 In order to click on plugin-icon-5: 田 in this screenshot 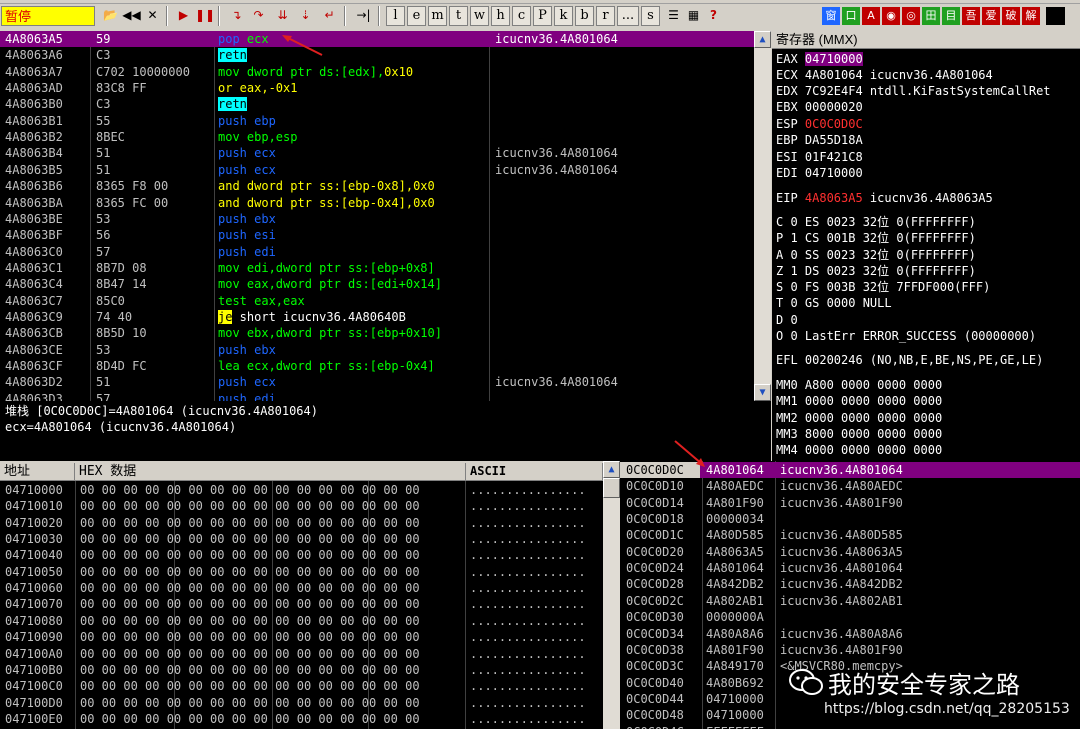, I will do `click(931, 16)`.